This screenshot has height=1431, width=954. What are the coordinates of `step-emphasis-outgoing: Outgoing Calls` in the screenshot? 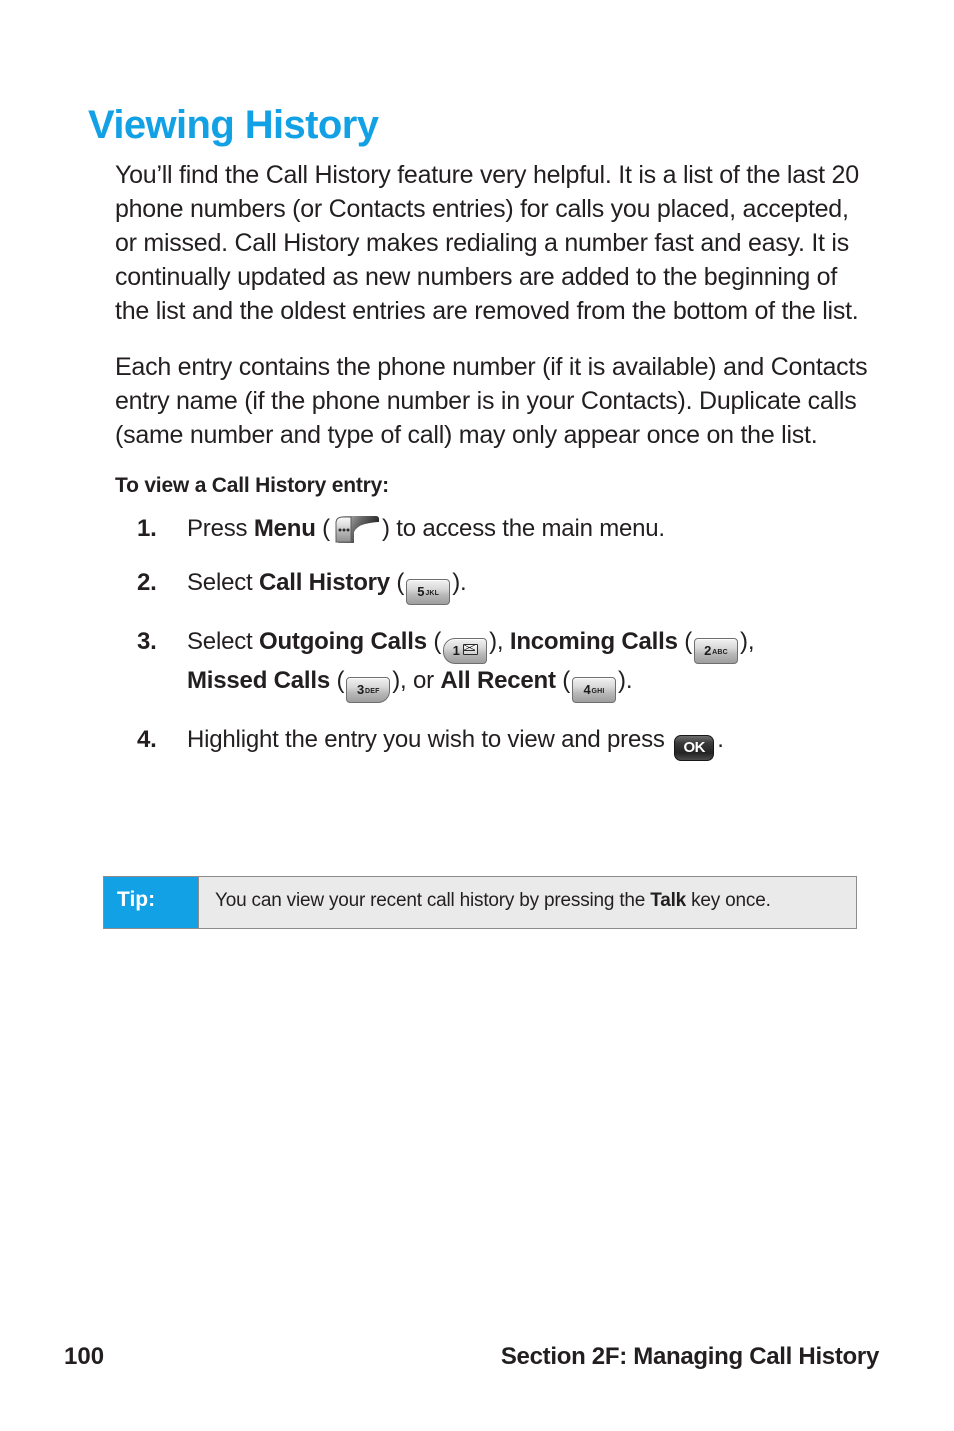 It's located at (342, 642).